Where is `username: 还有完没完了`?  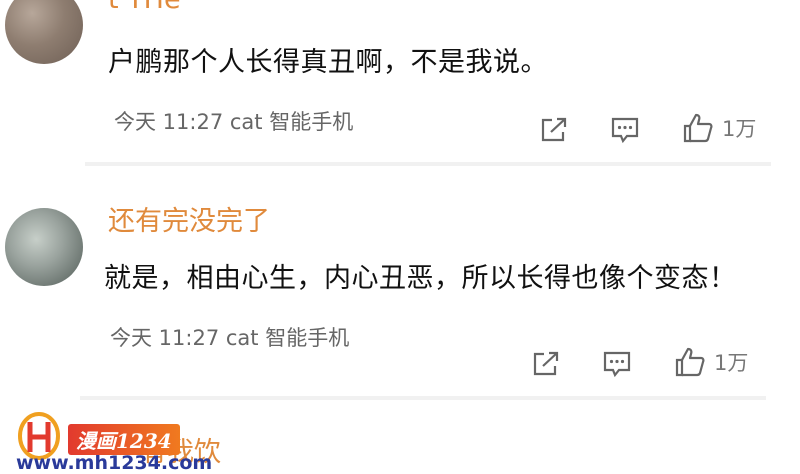
username: 还有完没完了 is located at coordinates (189, 218).